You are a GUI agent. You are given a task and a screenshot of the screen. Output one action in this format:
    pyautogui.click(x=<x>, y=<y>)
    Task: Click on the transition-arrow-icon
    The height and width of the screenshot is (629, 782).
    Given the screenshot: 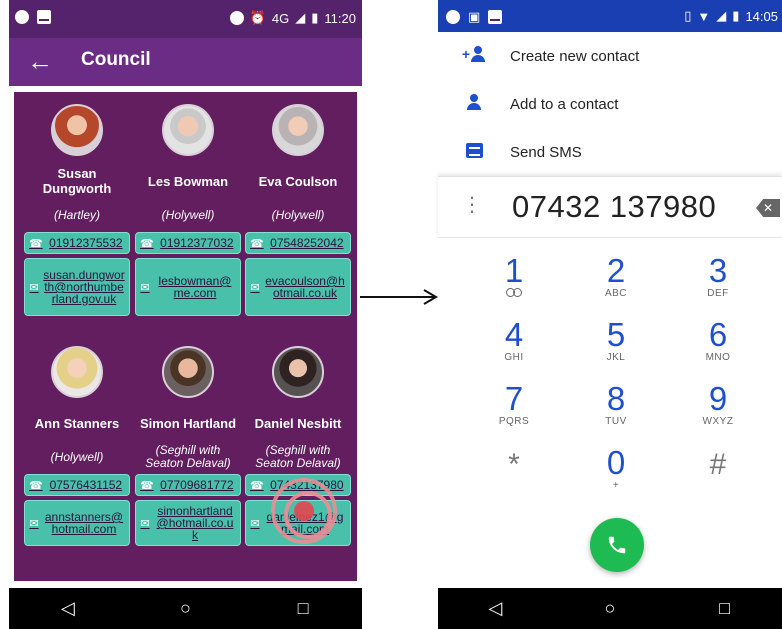 What is the action you would take?
    pyautogui.click(x=399, y=297)
    